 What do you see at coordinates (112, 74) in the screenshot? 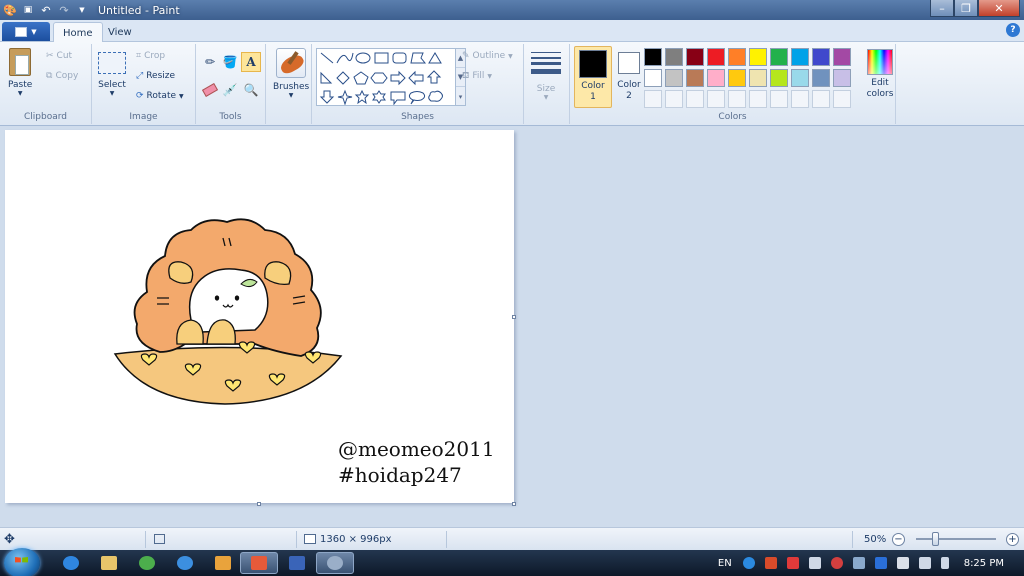
I see `select-button: Select ▼` at bounding box center [112, 74].